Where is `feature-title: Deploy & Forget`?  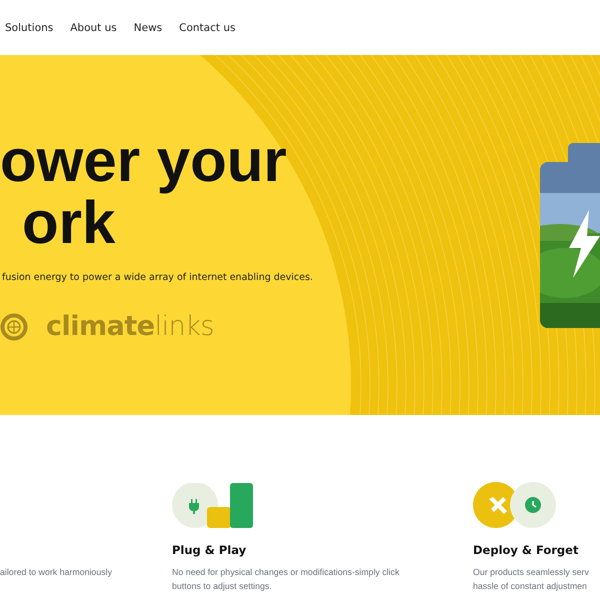 feature-title: Deploy & Forget is located at coordinates (526, 551).